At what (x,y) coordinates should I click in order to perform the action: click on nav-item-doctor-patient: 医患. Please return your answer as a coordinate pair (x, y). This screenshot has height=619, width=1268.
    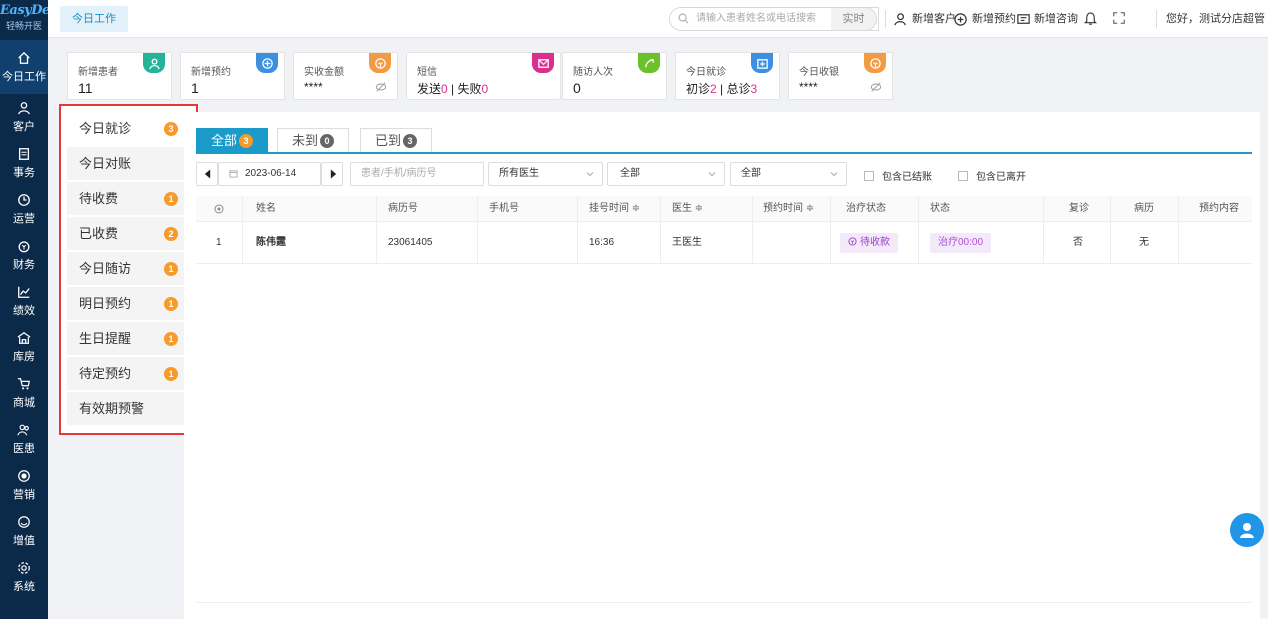
    Looking at the image, I should click on (24, 439).